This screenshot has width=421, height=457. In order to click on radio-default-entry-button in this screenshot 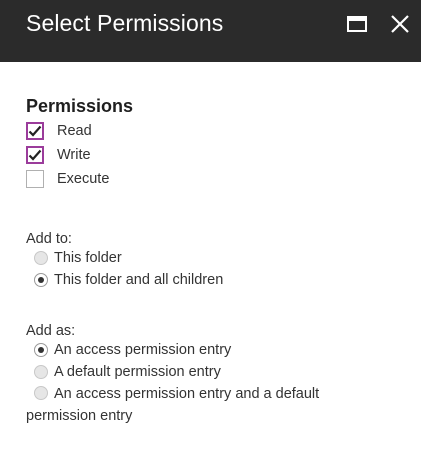, I will do `click(41, 372)`.